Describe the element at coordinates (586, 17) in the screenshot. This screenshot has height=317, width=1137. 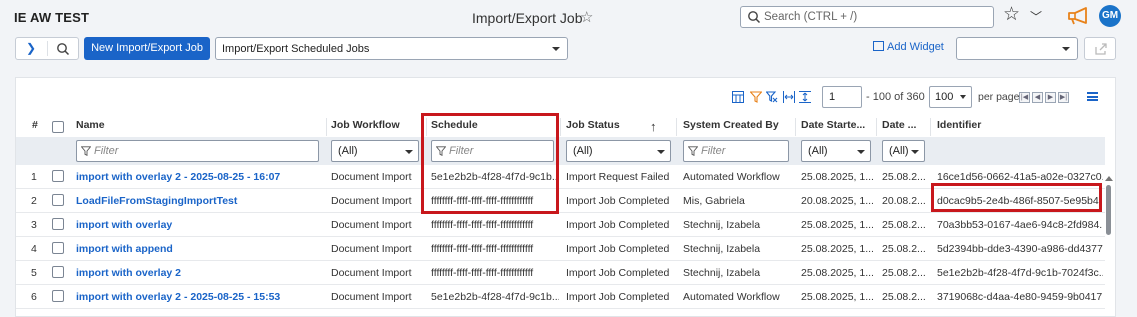
I see `favorite-page-star-icon: ☆` at that location.